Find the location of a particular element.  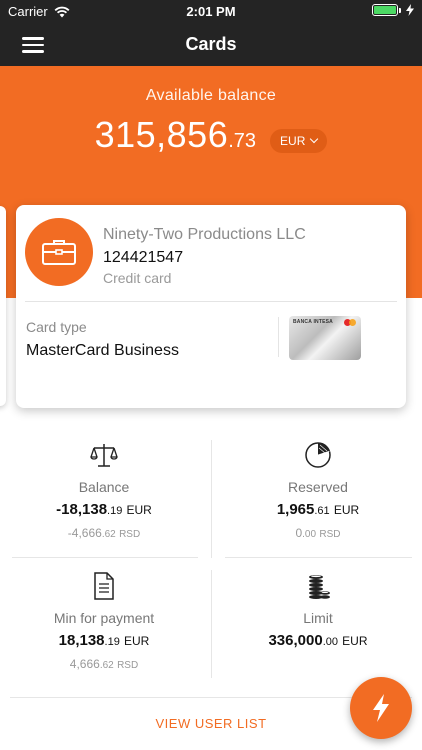

card-vertical-divider is located at coordinates (278, 337).